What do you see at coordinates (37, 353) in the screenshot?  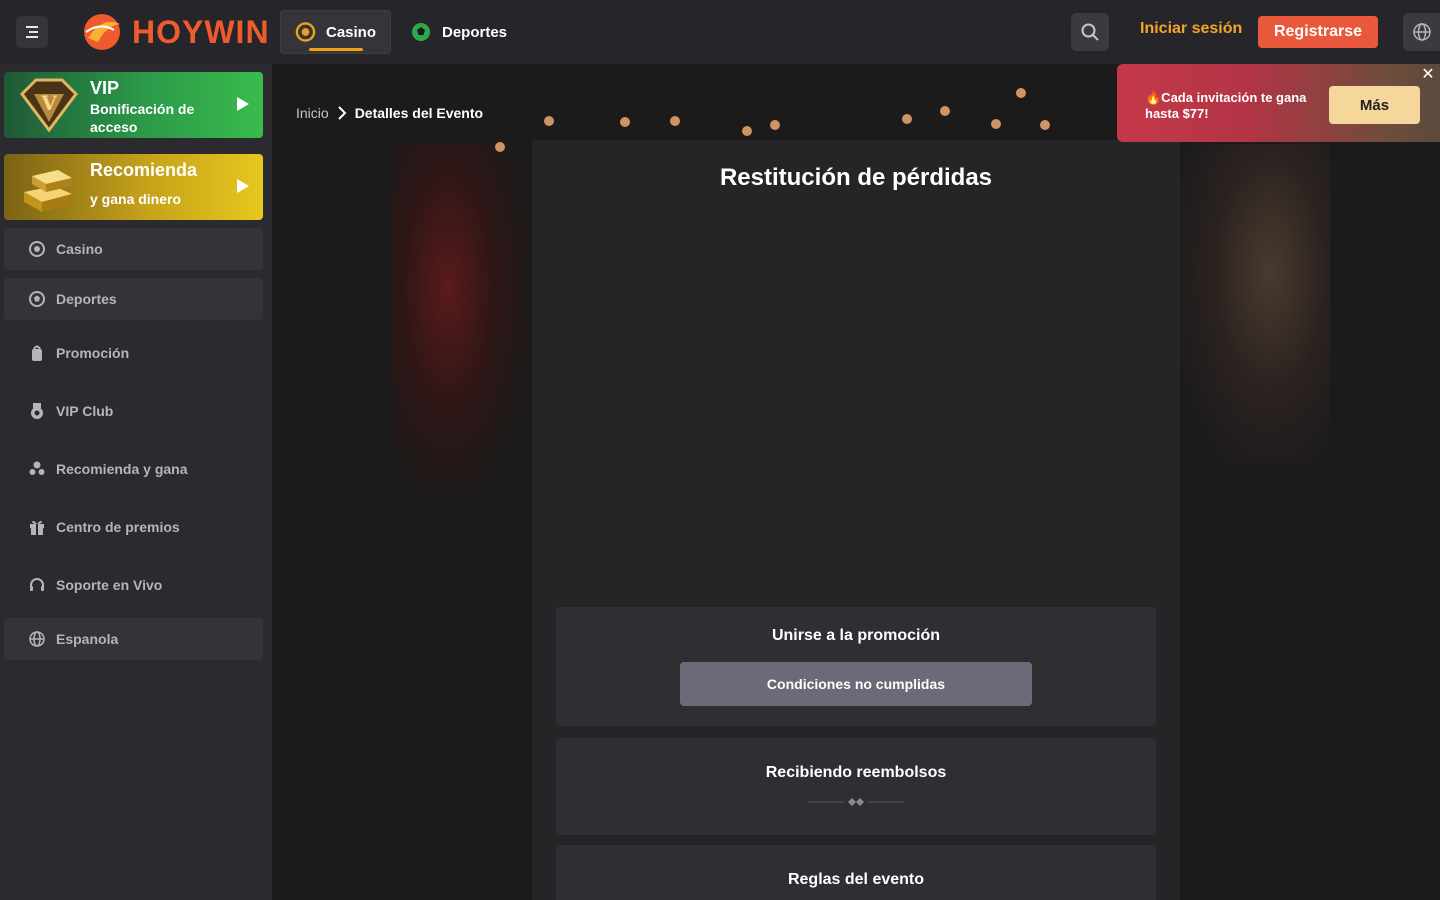 I see `promo-bag-icon` at bounding box center [37, 353].